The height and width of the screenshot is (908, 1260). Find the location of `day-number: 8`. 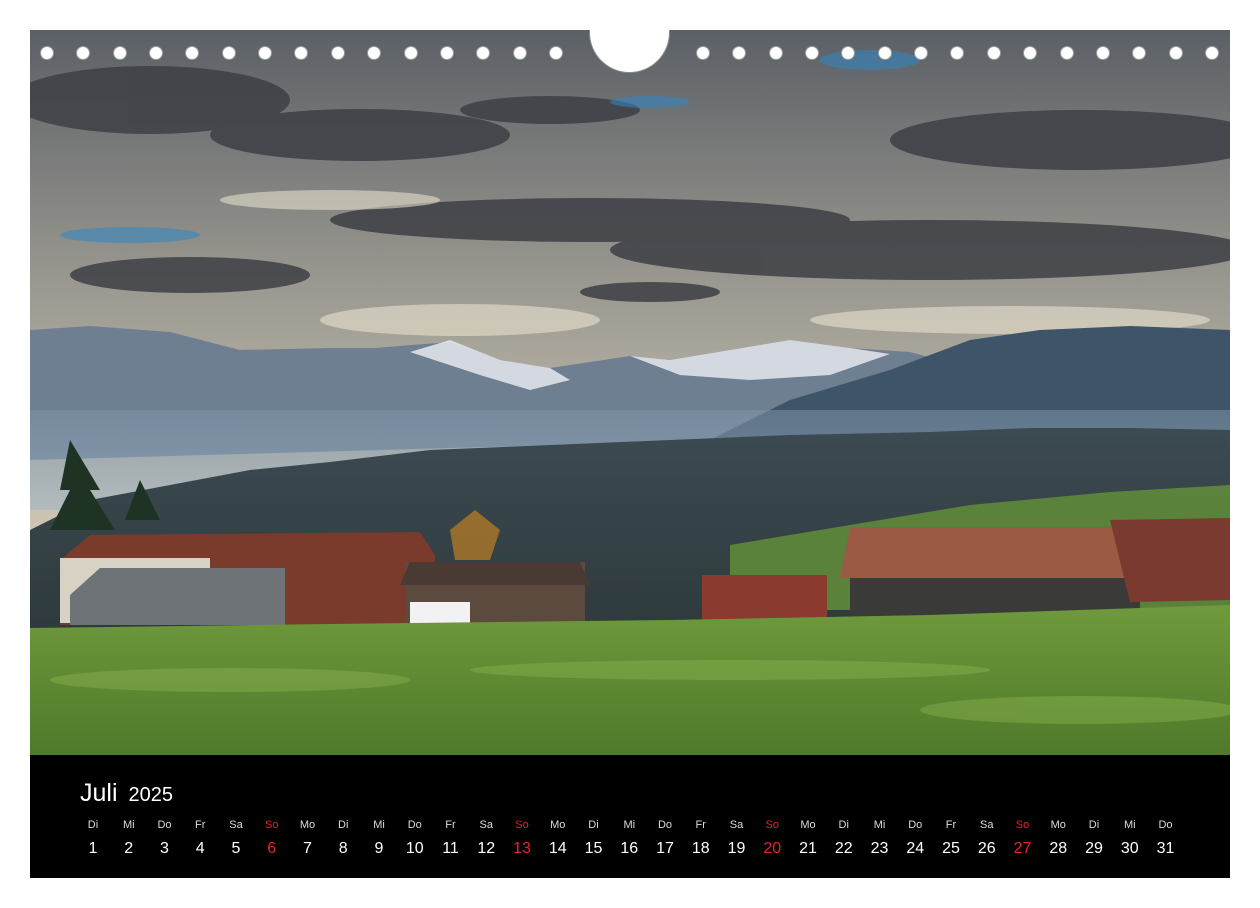

day-number: 8 is located at coordinates (343, 848).